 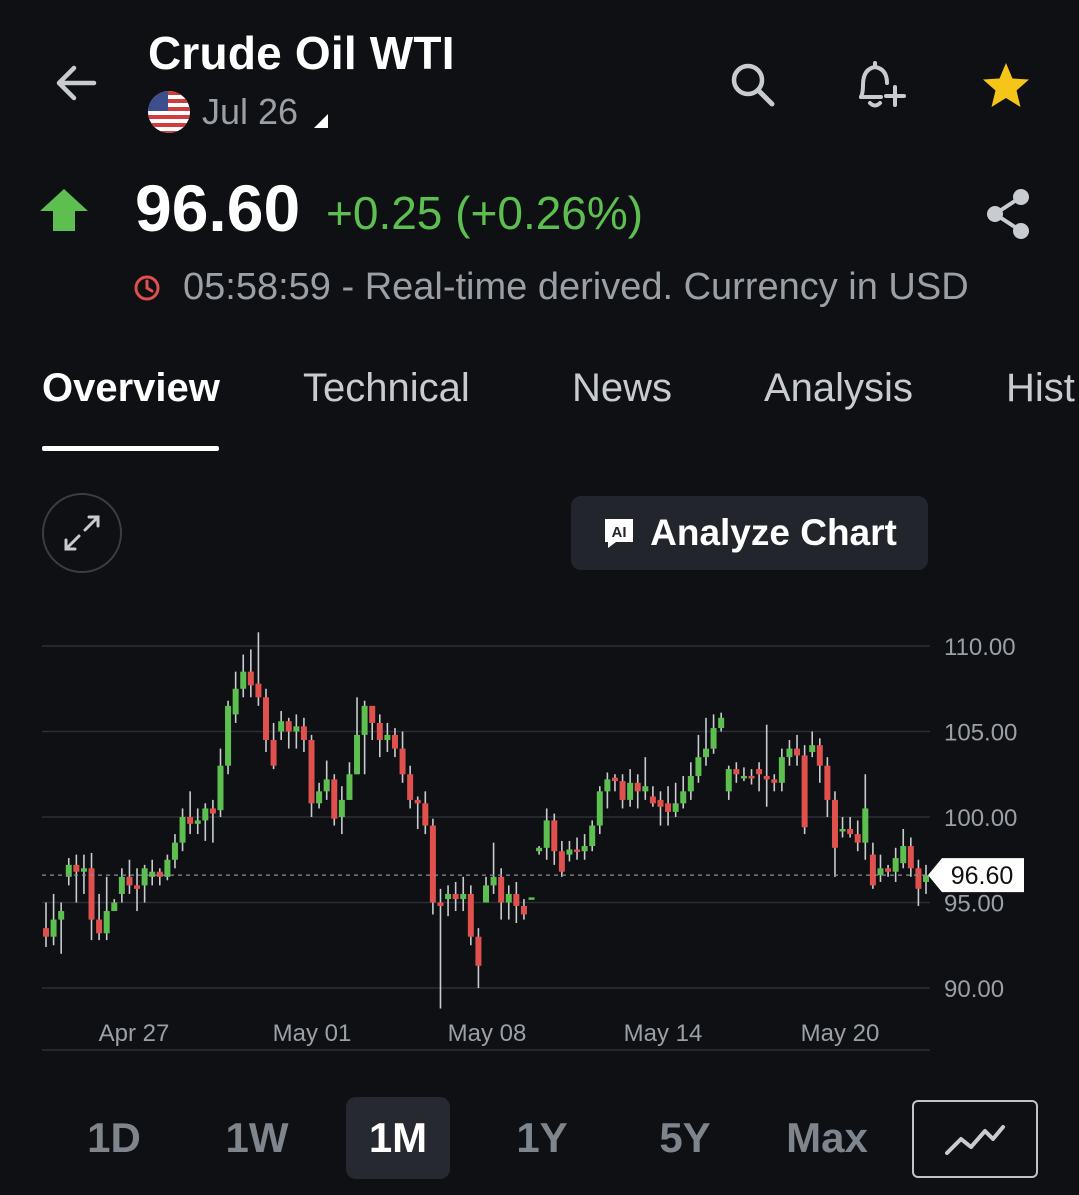 I want to click on range-1w: 1W, so click(x=257, y=1138).